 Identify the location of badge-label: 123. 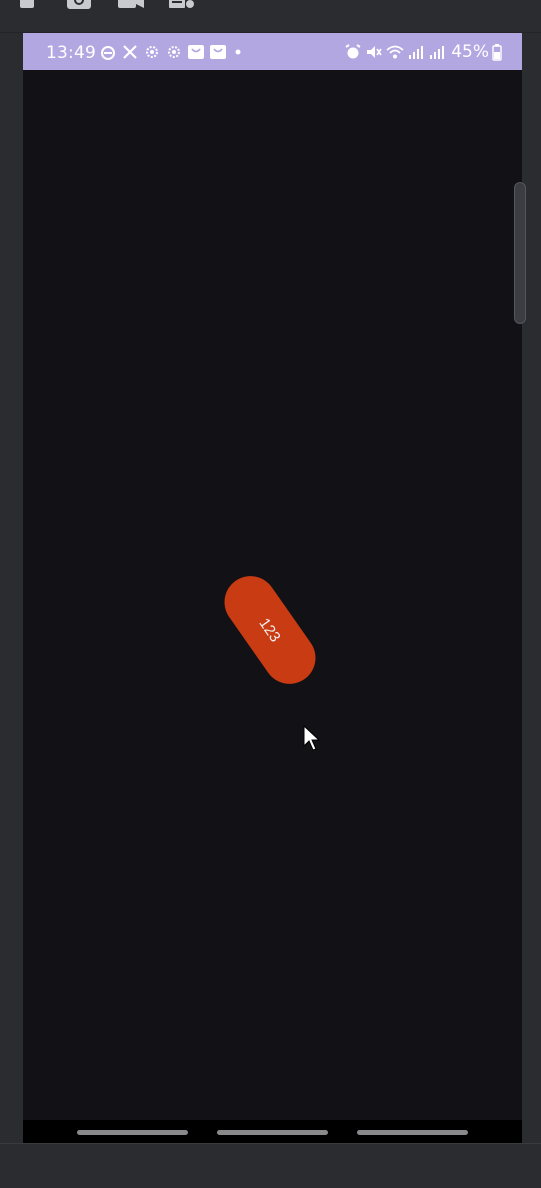
(270, 630).